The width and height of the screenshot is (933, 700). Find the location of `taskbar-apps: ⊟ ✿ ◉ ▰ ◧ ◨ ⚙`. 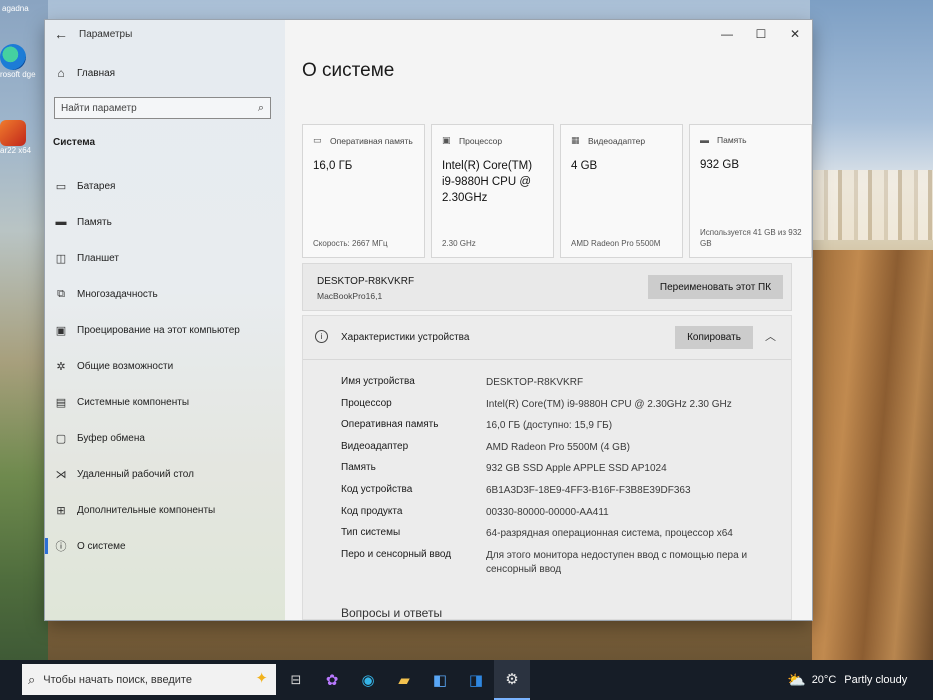

taskbar-apps: ⊟ ✿ ◉ ▰ ◧ ◨ ⚙ is located at coordinates (404, 680).